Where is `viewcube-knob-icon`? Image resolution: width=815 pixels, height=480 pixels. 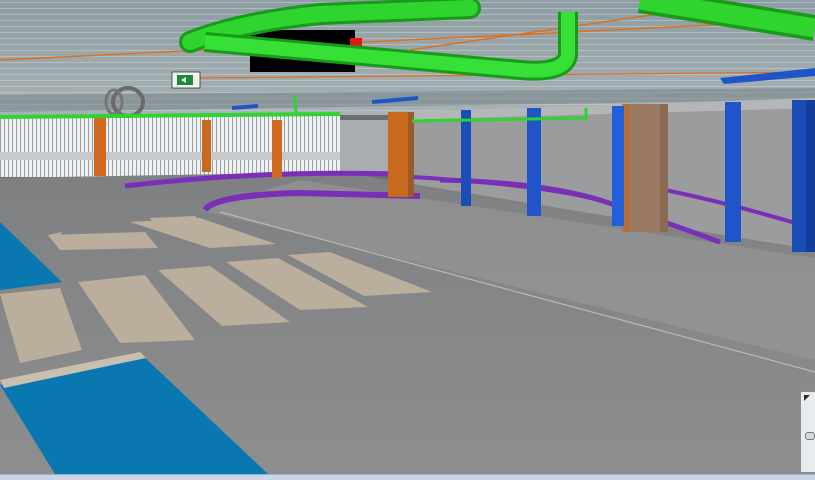 viewcube-knob-icon is located at coordinates (810, 436).